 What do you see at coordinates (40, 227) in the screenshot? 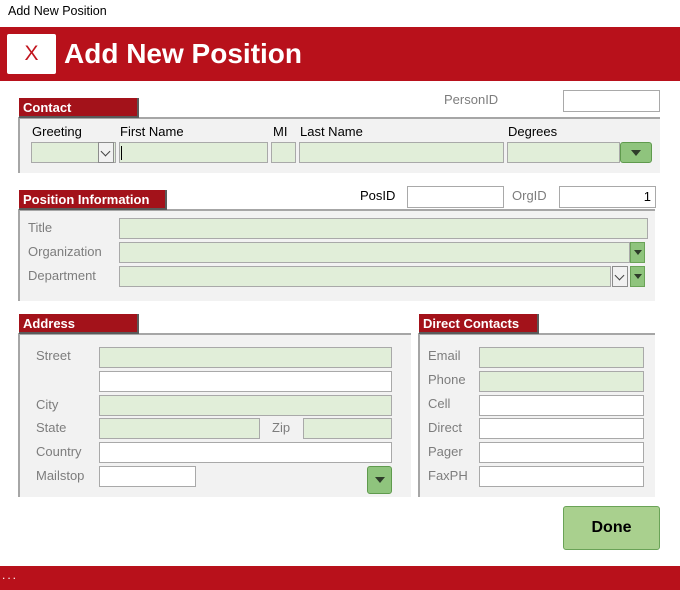
I see `title-label: Title` at bounding box center [40, 227].